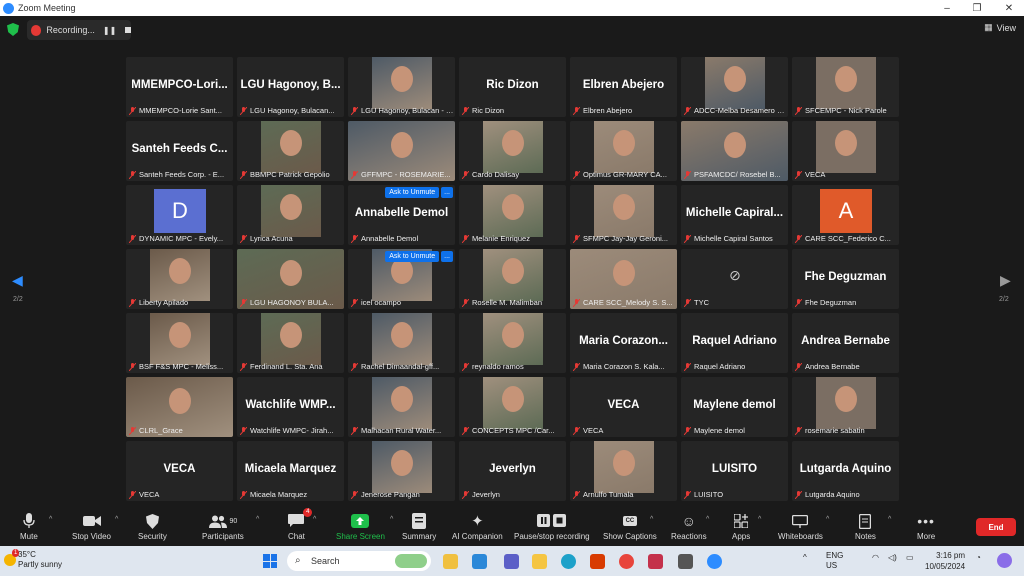  I want to click on outlook-app-icon, so click(479, 561).